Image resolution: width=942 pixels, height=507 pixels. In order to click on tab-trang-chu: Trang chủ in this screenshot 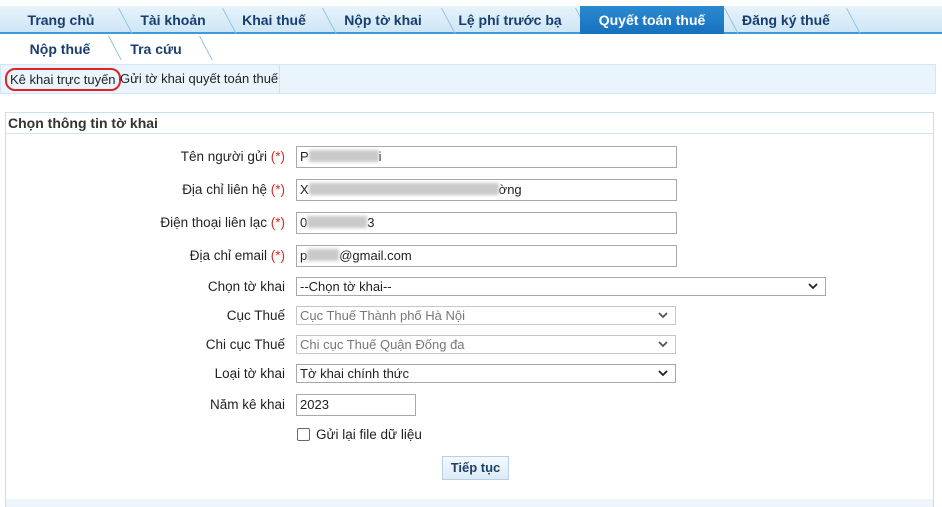, I will do `click(61, 20)`.